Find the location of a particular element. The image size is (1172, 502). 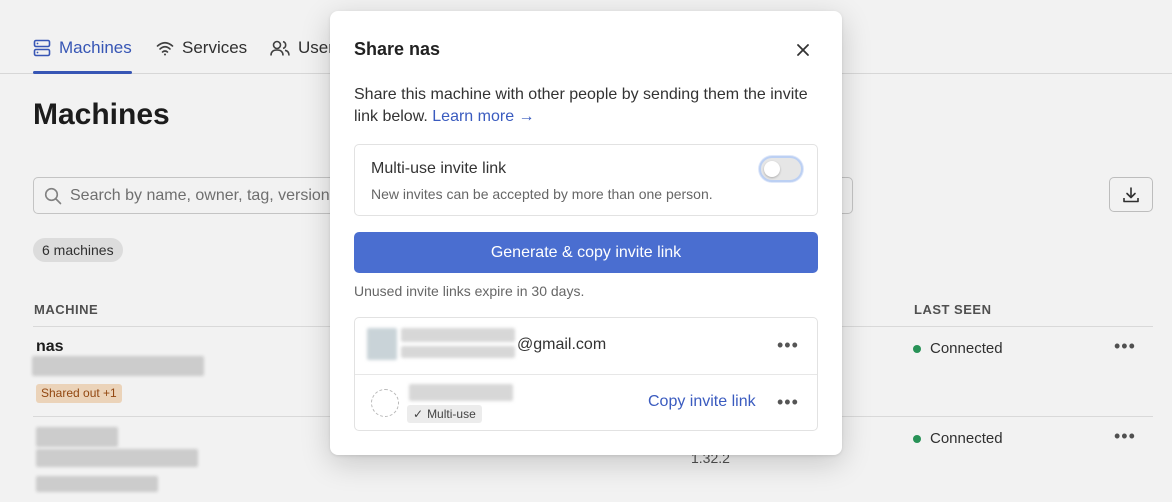

redacted-name is located at coordinates (458, 335).